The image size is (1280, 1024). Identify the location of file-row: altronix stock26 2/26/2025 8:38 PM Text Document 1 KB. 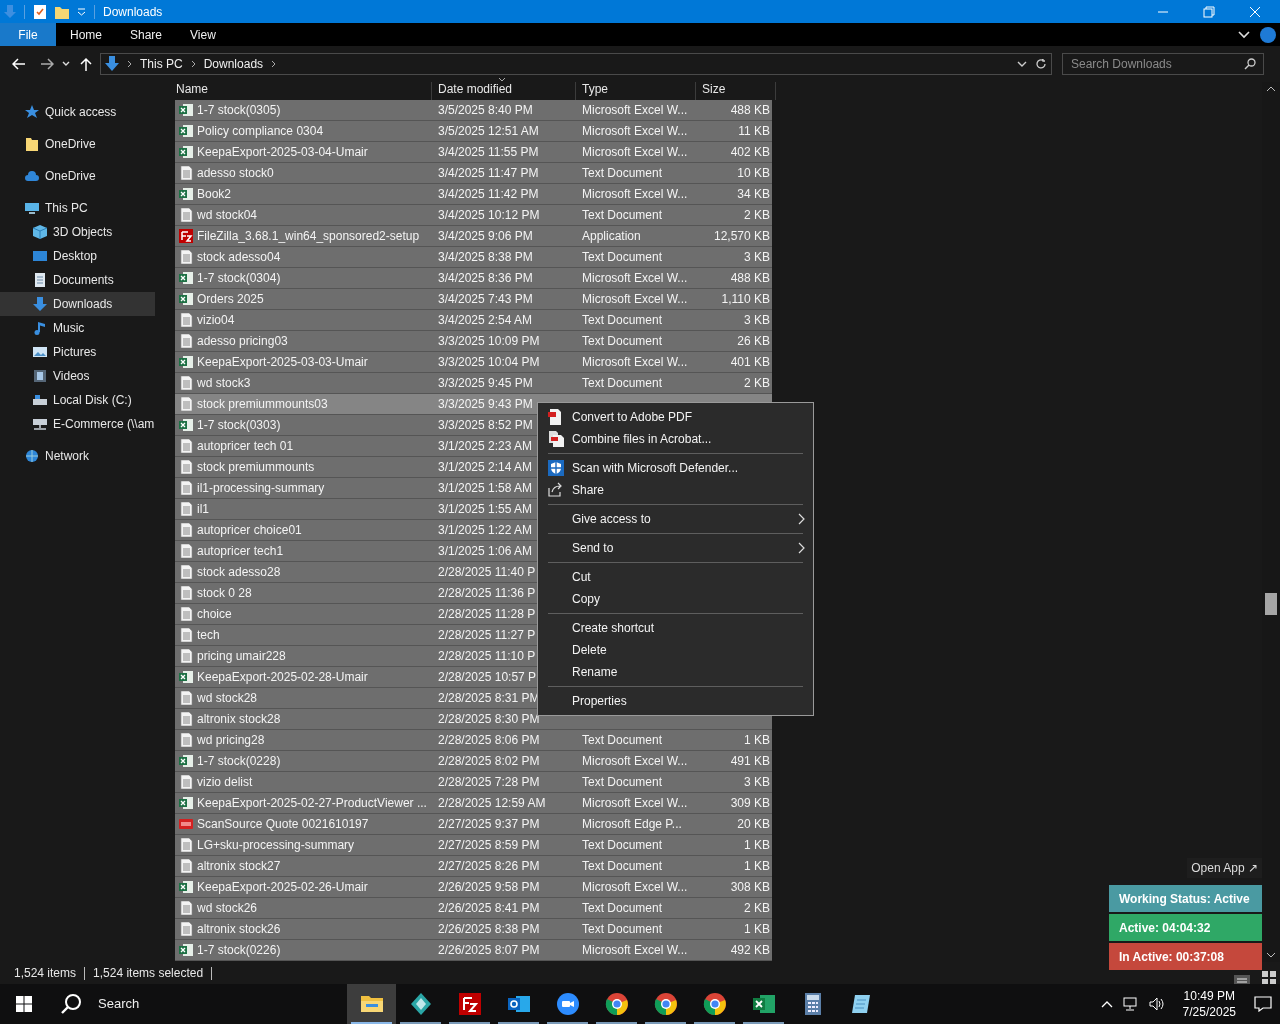
(473, 929).